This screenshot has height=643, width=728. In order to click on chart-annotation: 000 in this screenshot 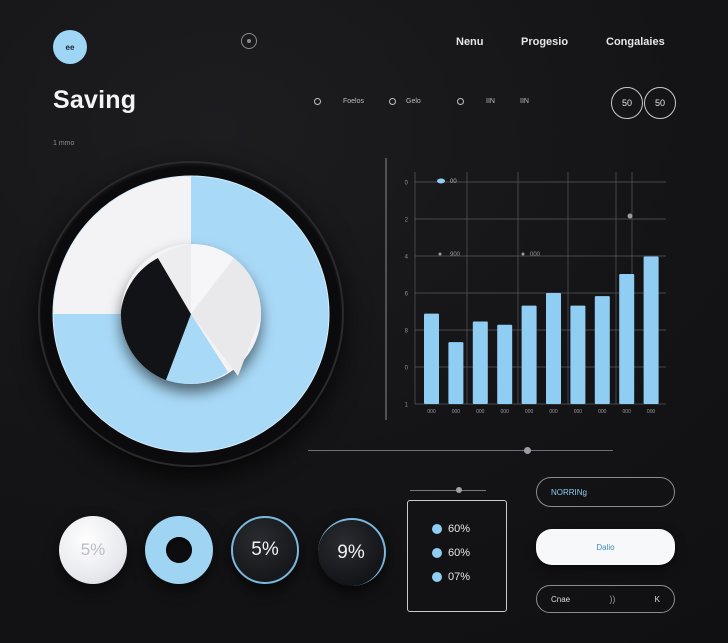, I will do `click(535, 255)`.